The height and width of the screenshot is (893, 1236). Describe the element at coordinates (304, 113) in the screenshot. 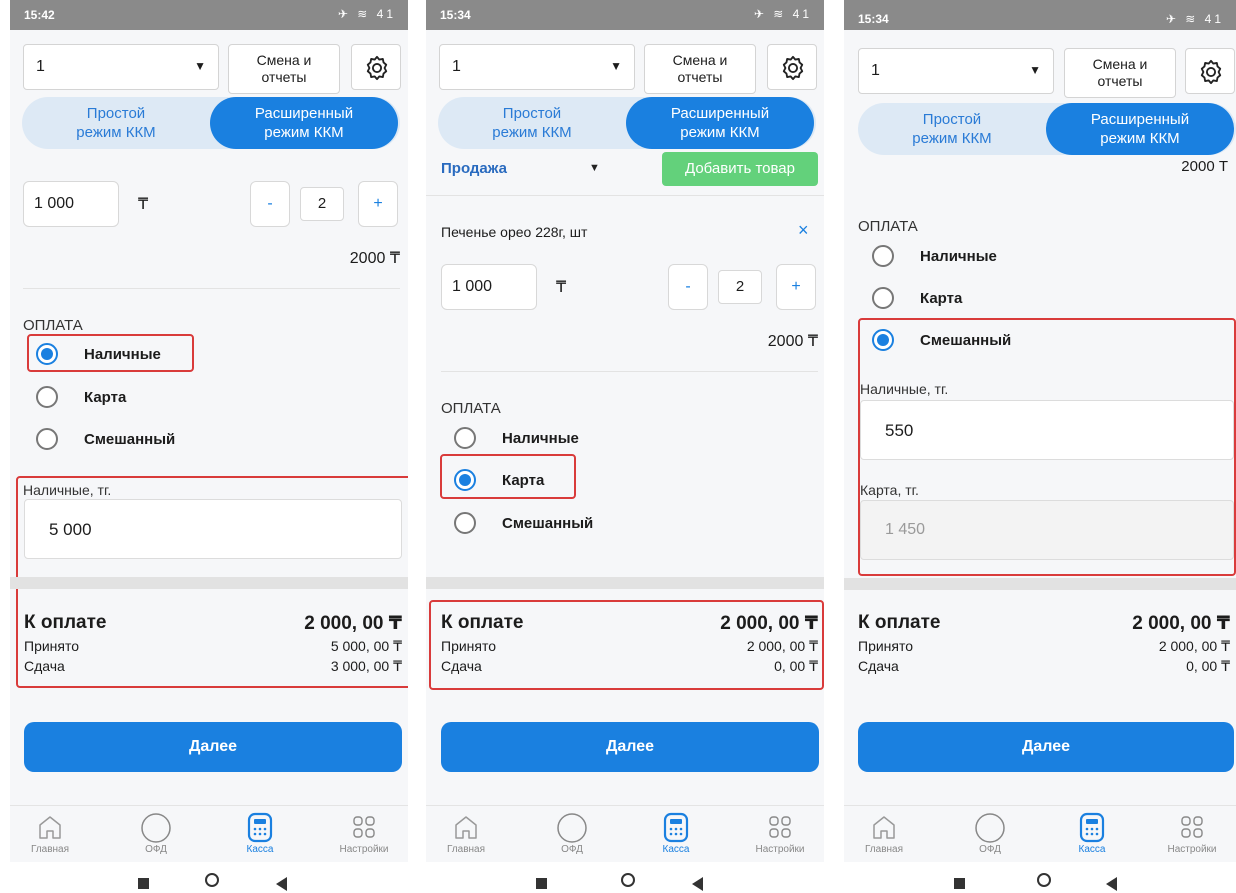

I see `advanced-mode-line1: Расширенный` at that location.